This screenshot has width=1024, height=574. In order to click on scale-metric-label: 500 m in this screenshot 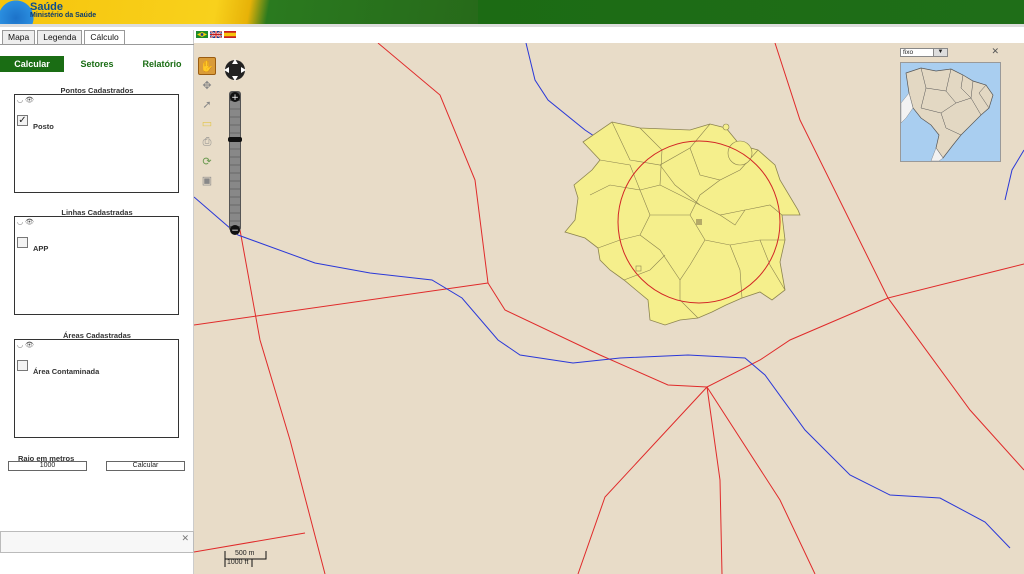, I will do `click(245, 553)`.